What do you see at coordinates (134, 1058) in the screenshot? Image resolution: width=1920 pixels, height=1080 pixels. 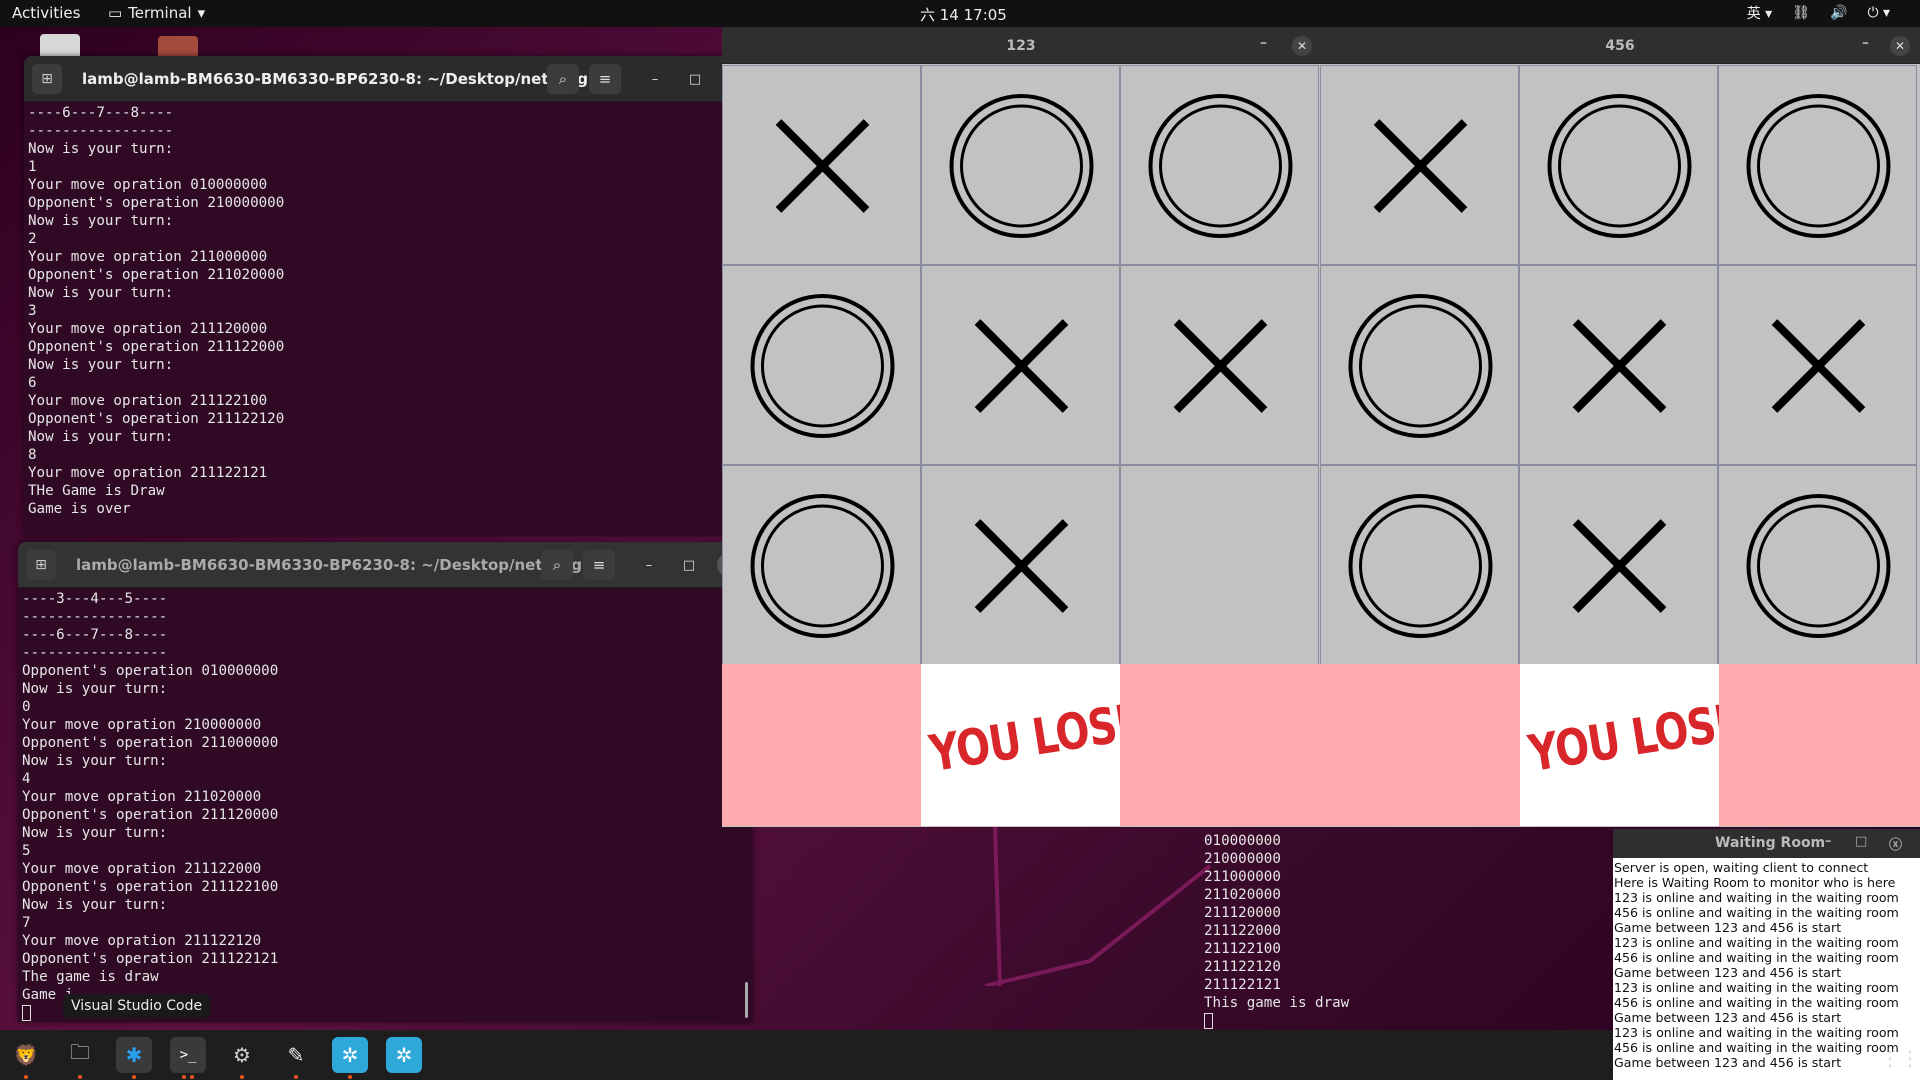 I see `vscode-icon: ✱` at bounding box center [134, 1058].